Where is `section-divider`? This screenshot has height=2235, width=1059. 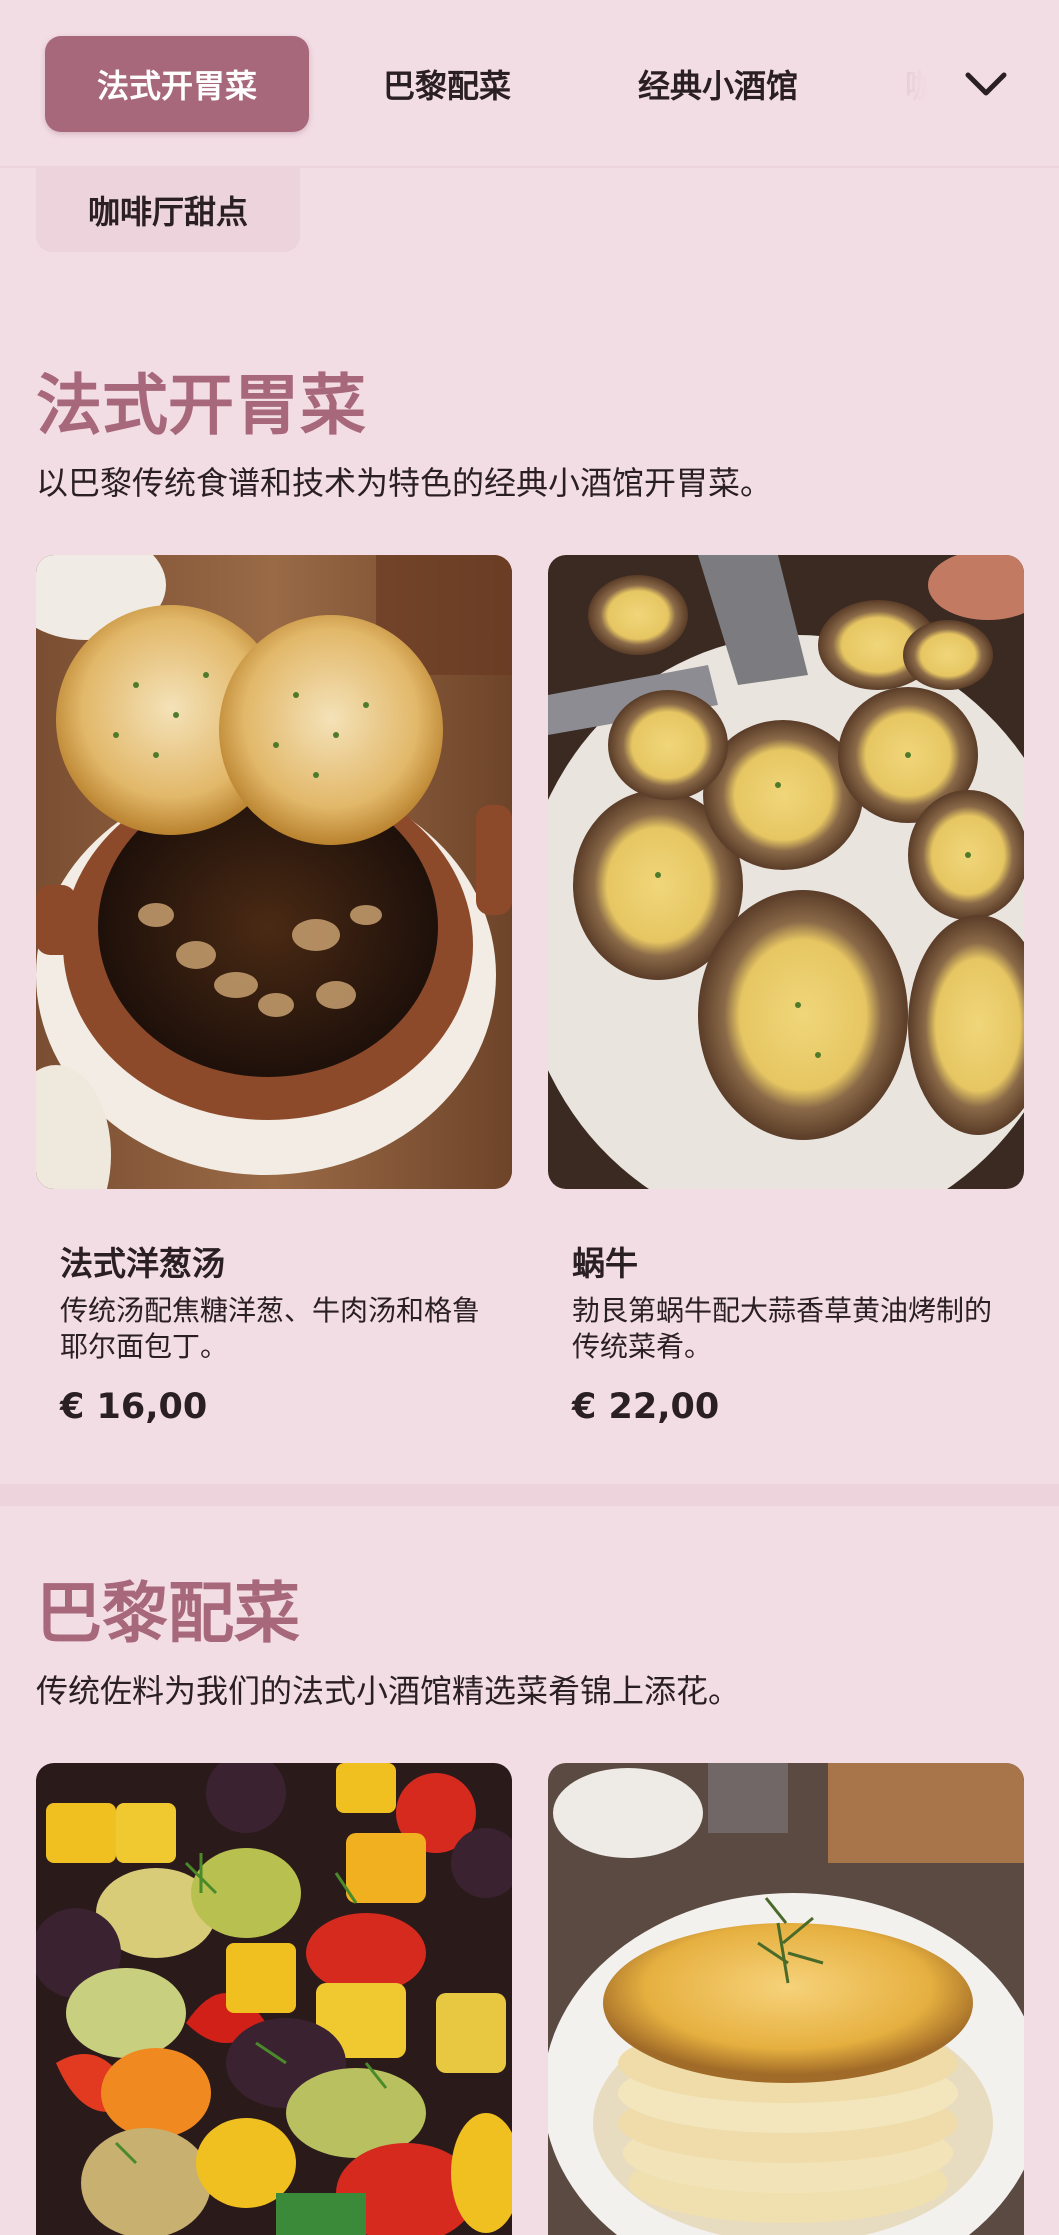 section-divider is located at coordinates (529, 1495).